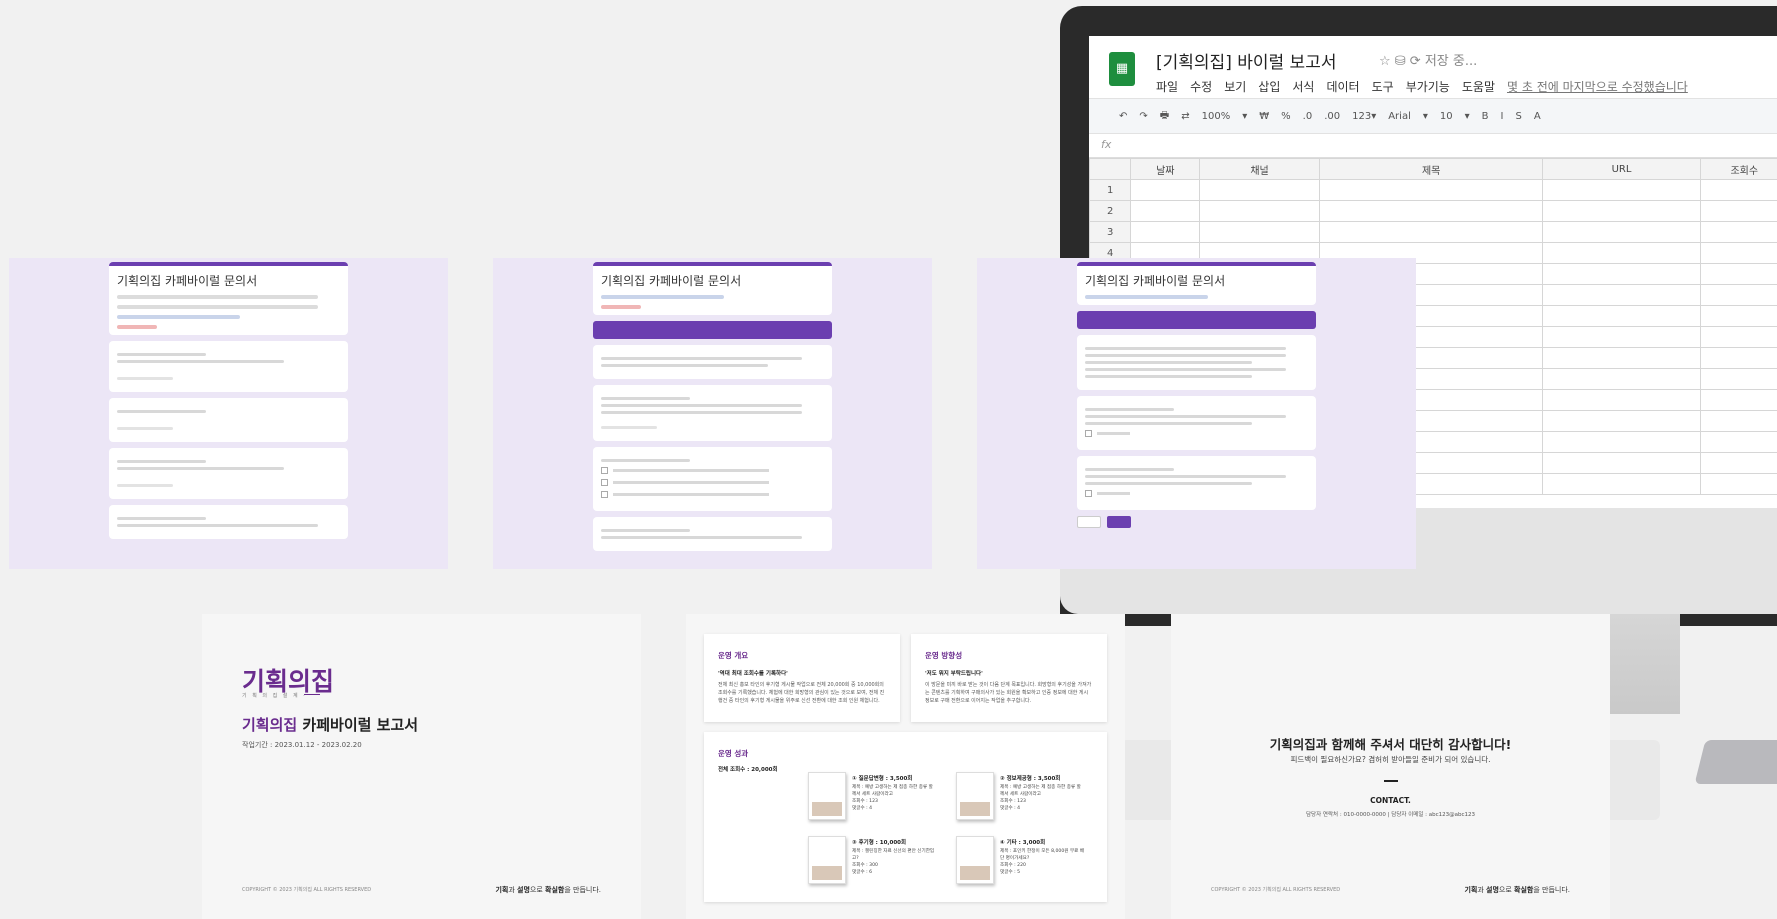 This screenshot has width=1777, height=919. Describe the element at coordinates (1738, 169) in the screenshot. I see `column-header: 조회수` at that location.